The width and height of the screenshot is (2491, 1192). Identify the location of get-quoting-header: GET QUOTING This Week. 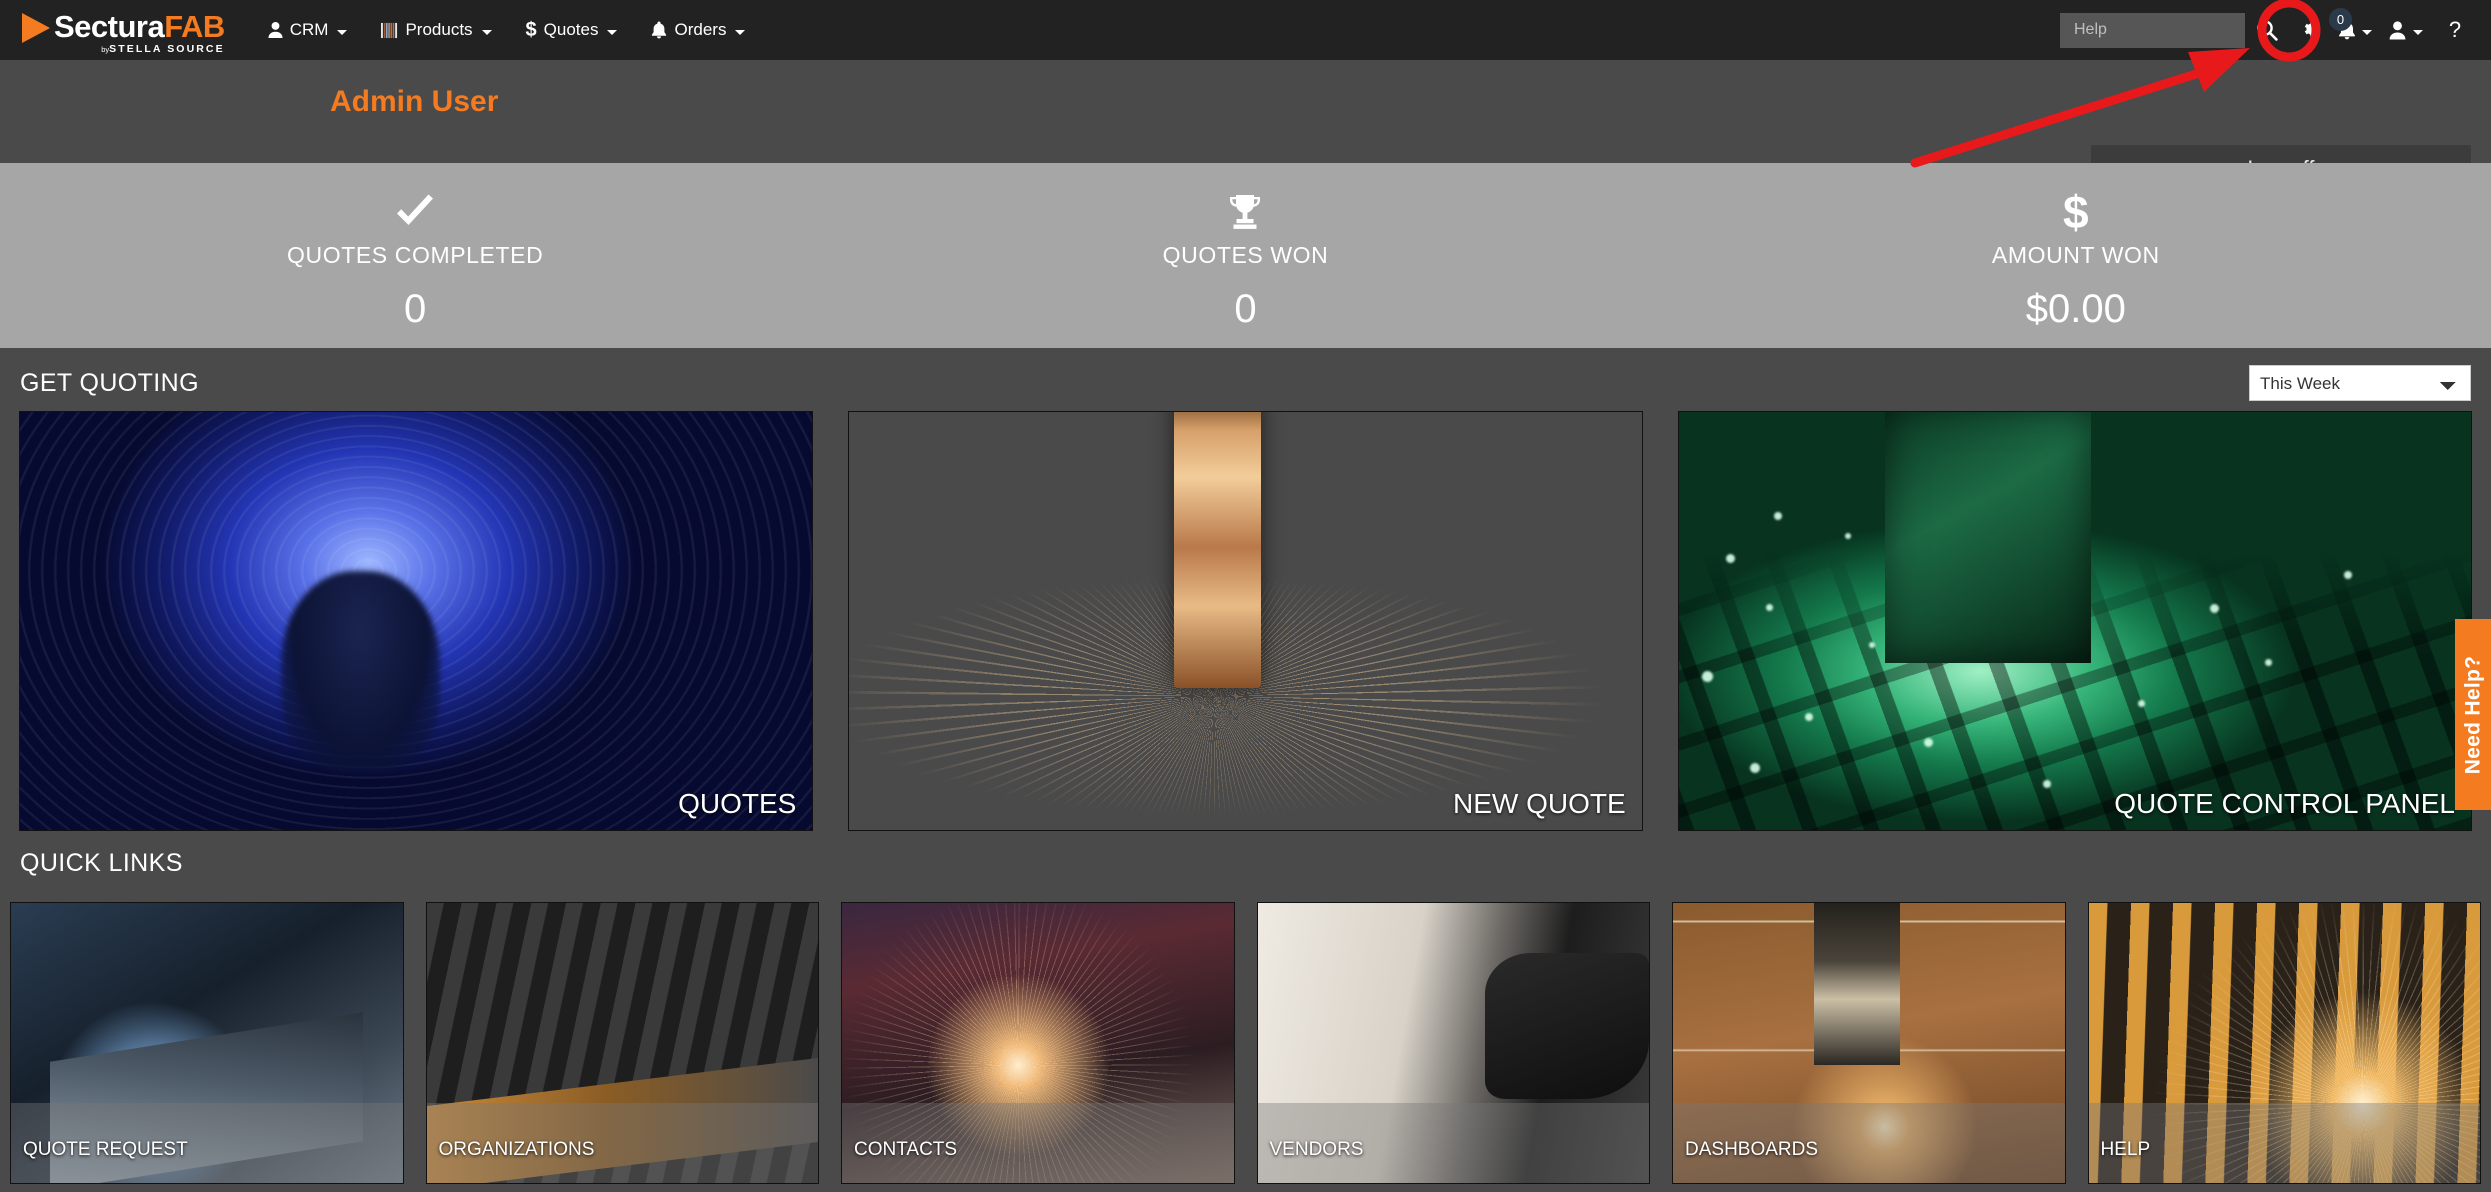
(1245, 383).